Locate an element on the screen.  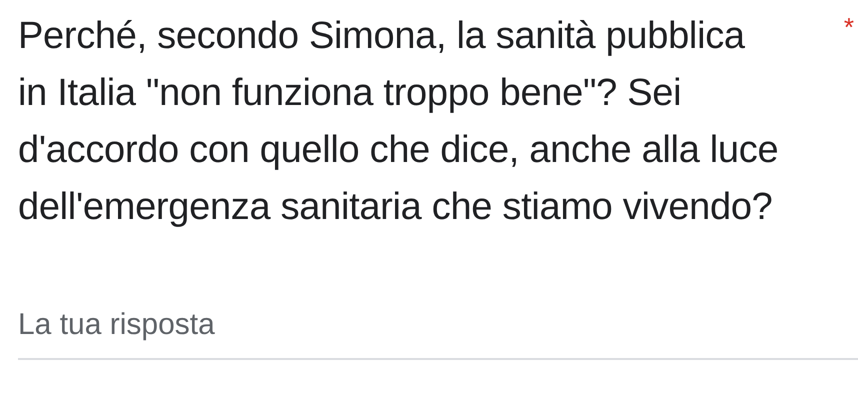
answer-field: La tua risposta is located at coordinates (438, 334).